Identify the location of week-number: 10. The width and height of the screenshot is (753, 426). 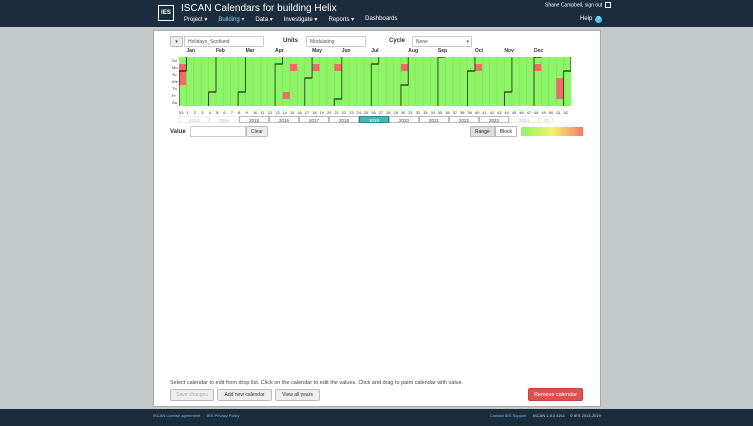
(255, 112).